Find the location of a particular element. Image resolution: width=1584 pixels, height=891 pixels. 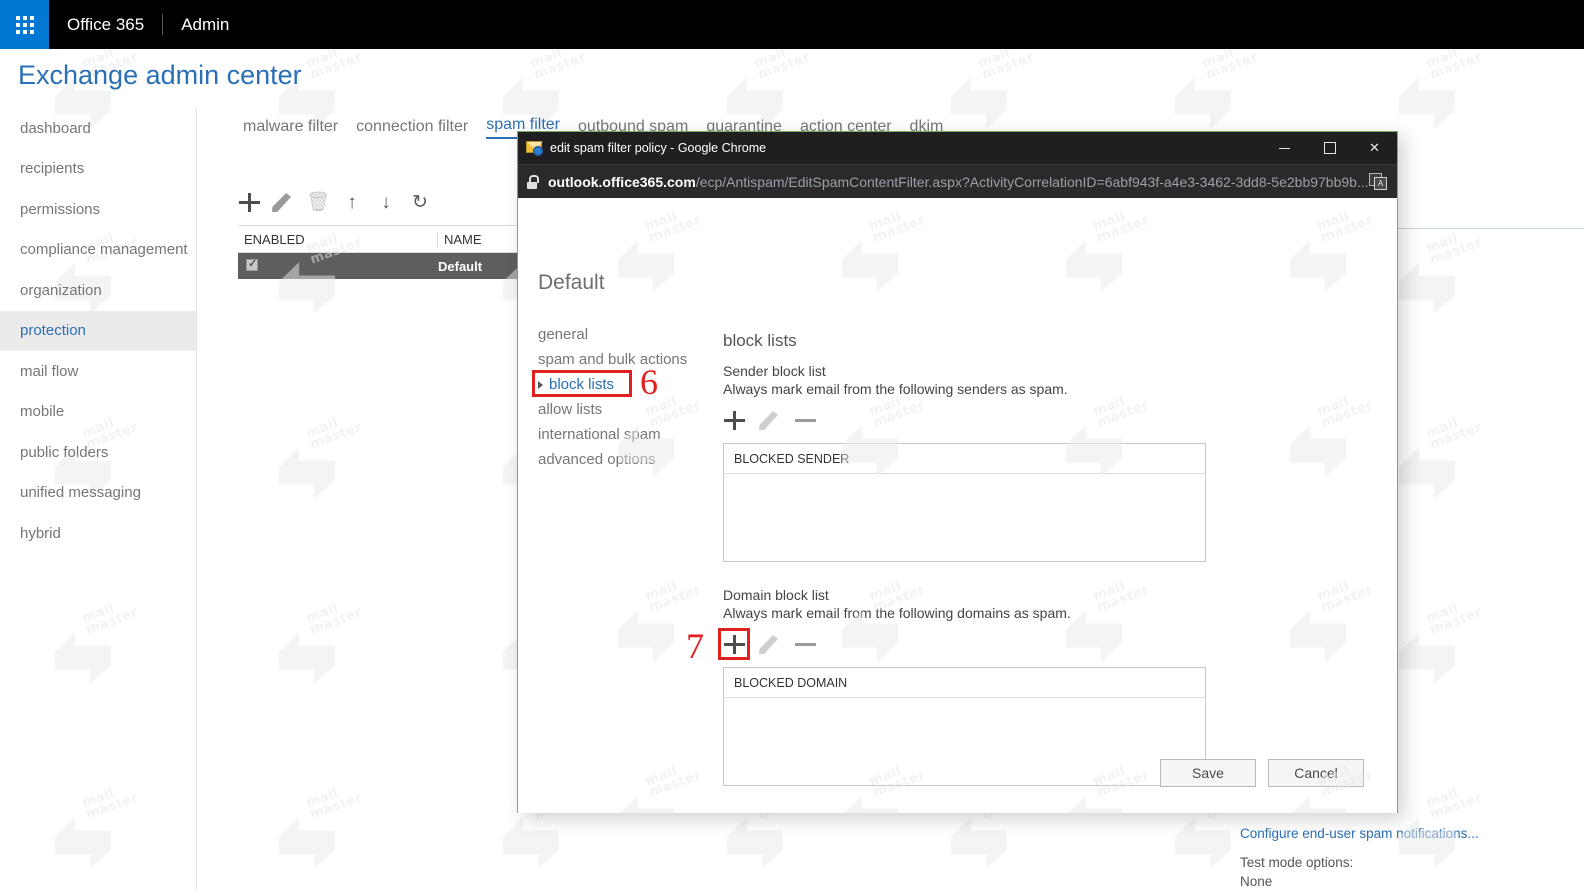

sidebar-item-protection: protection is located at coordinates (98, 330).